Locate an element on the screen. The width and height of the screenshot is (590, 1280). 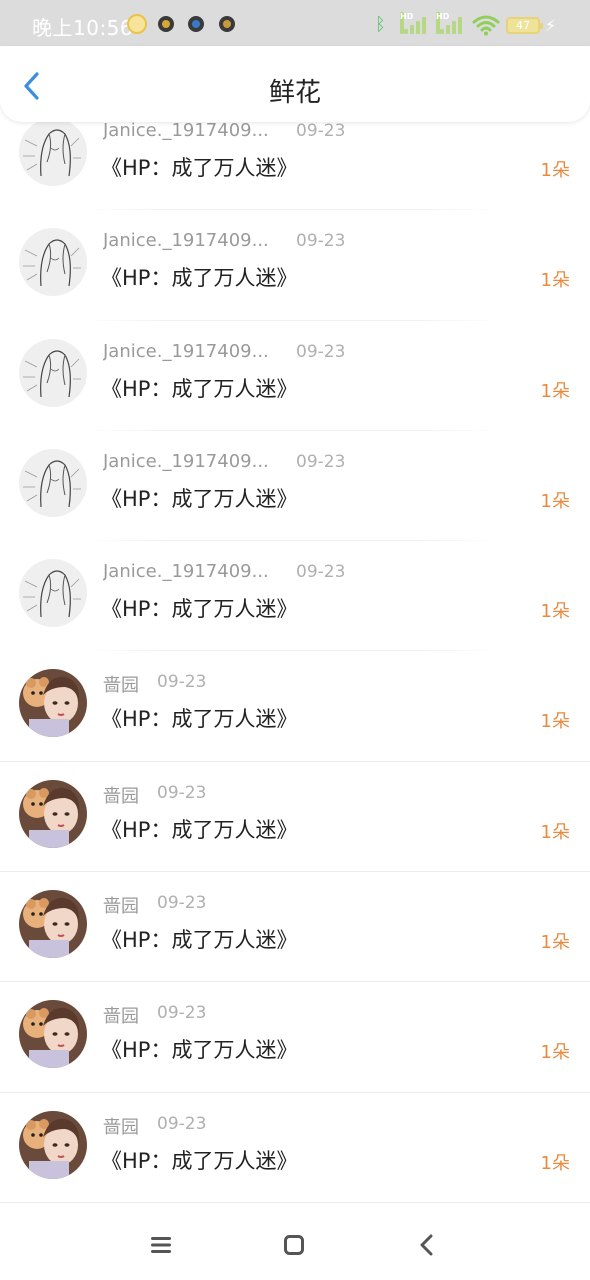
divider is located at coordinates (295, 1202).